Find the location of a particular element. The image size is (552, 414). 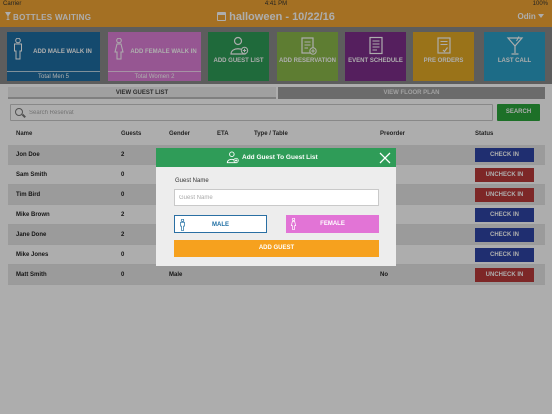

male-label: MALE is located at coordinates (220, 225).